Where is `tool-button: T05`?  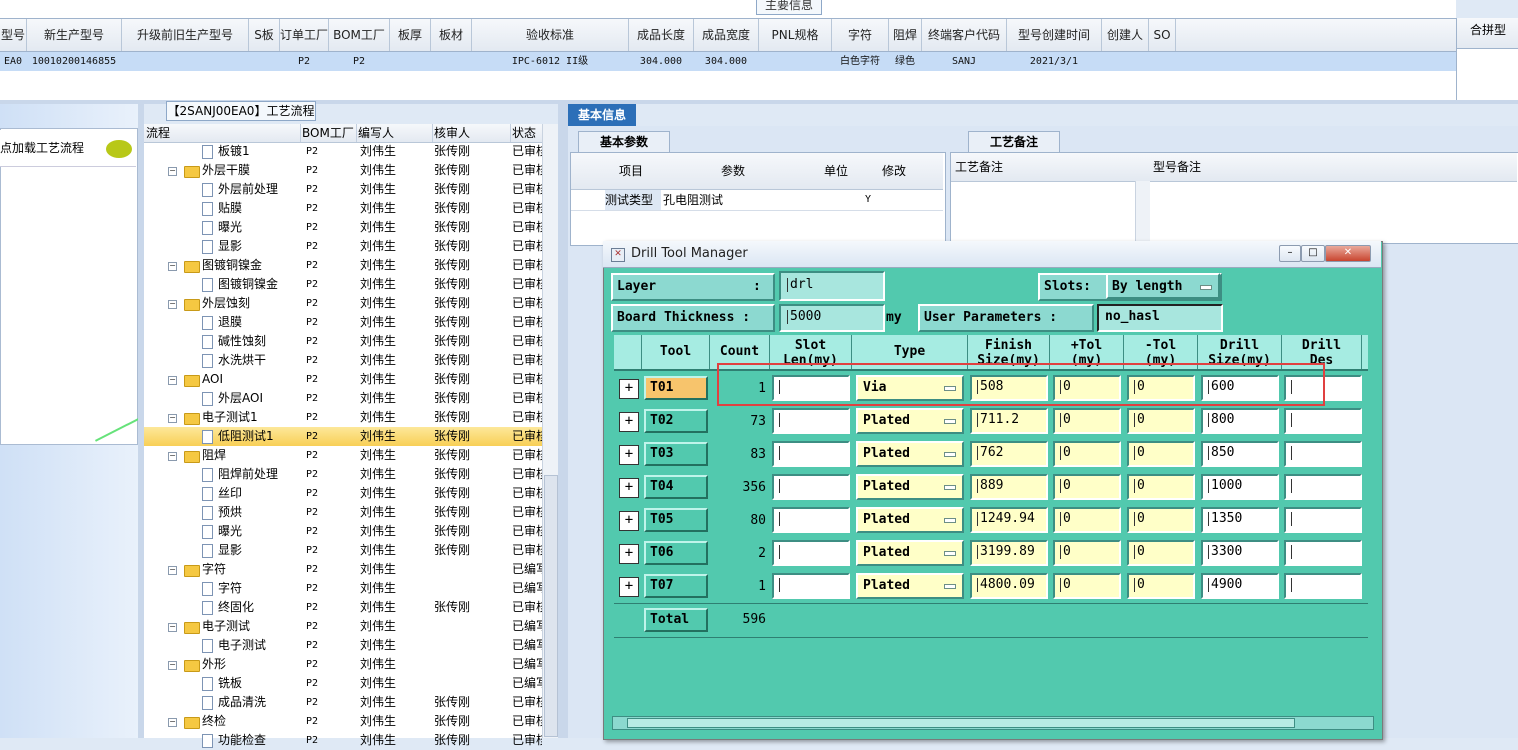 tool-button: T05 is located at coordinates (676, 520).